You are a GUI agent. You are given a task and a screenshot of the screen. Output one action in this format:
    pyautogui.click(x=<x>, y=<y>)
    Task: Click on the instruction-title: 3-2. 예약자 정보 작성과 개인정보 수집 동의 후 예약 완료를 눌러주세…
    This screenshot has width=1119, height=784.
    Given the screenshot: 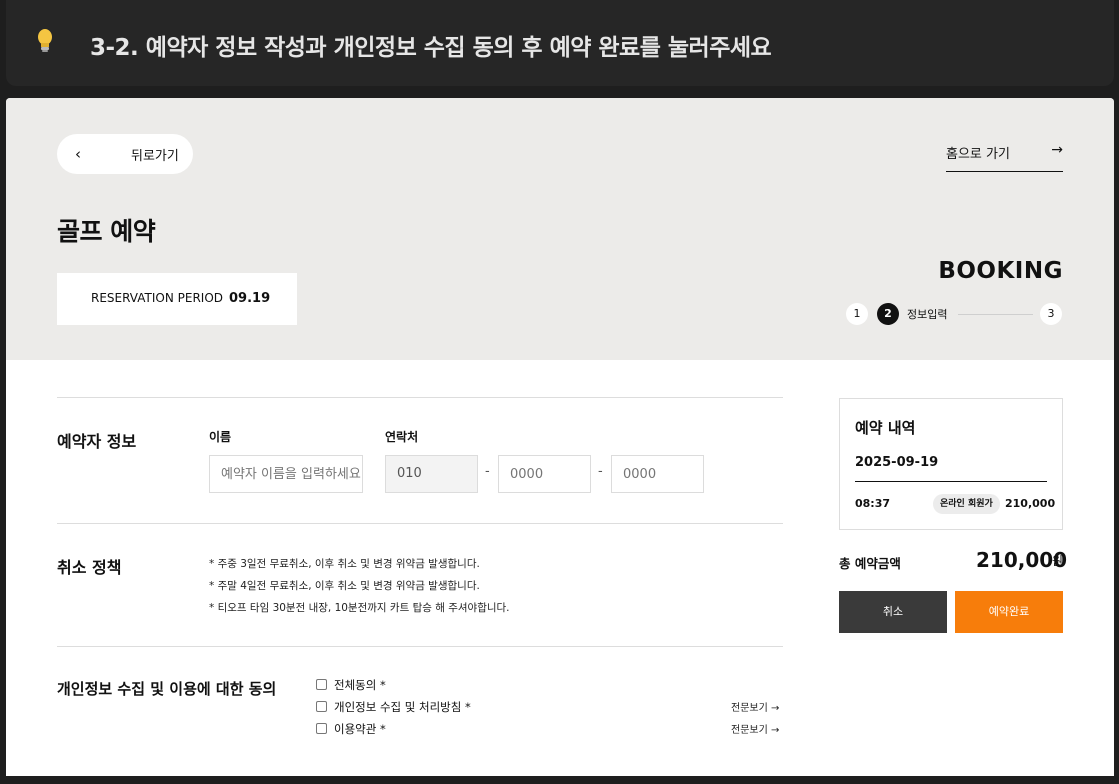 What is the action you would take?
    pyautogui.click(x=431, y=48)
    